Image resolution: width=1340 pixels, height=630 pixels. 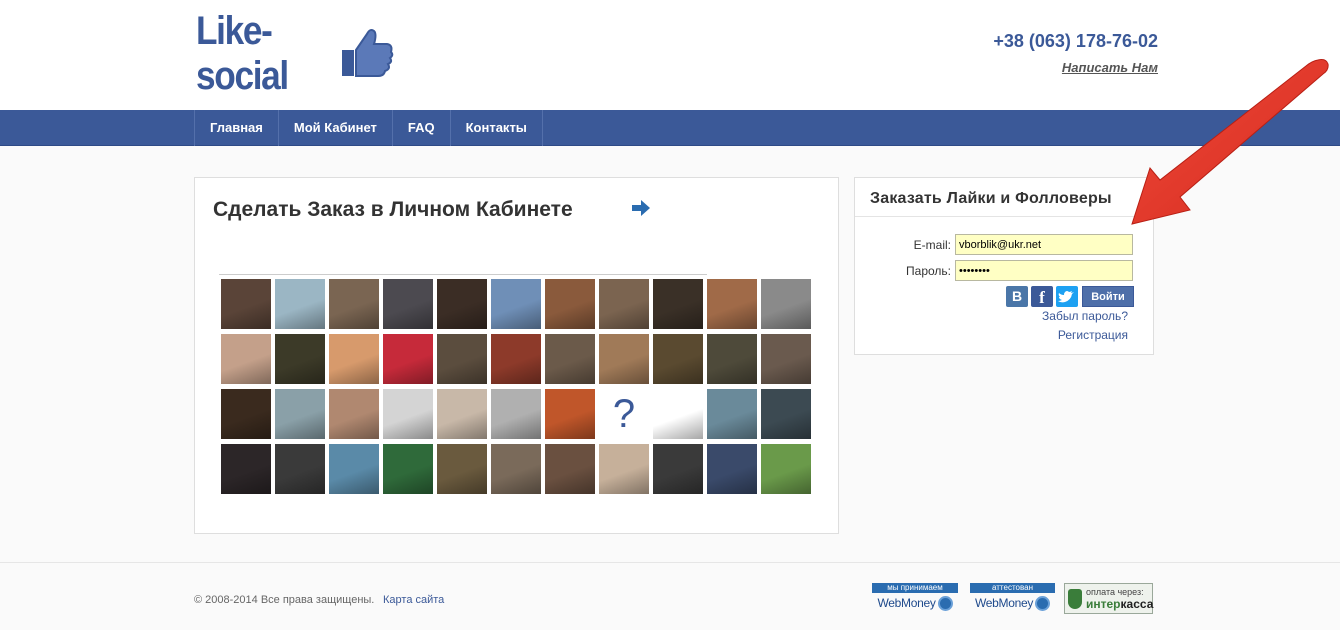 I want to click on password-field, so click(x=1044, y=270).